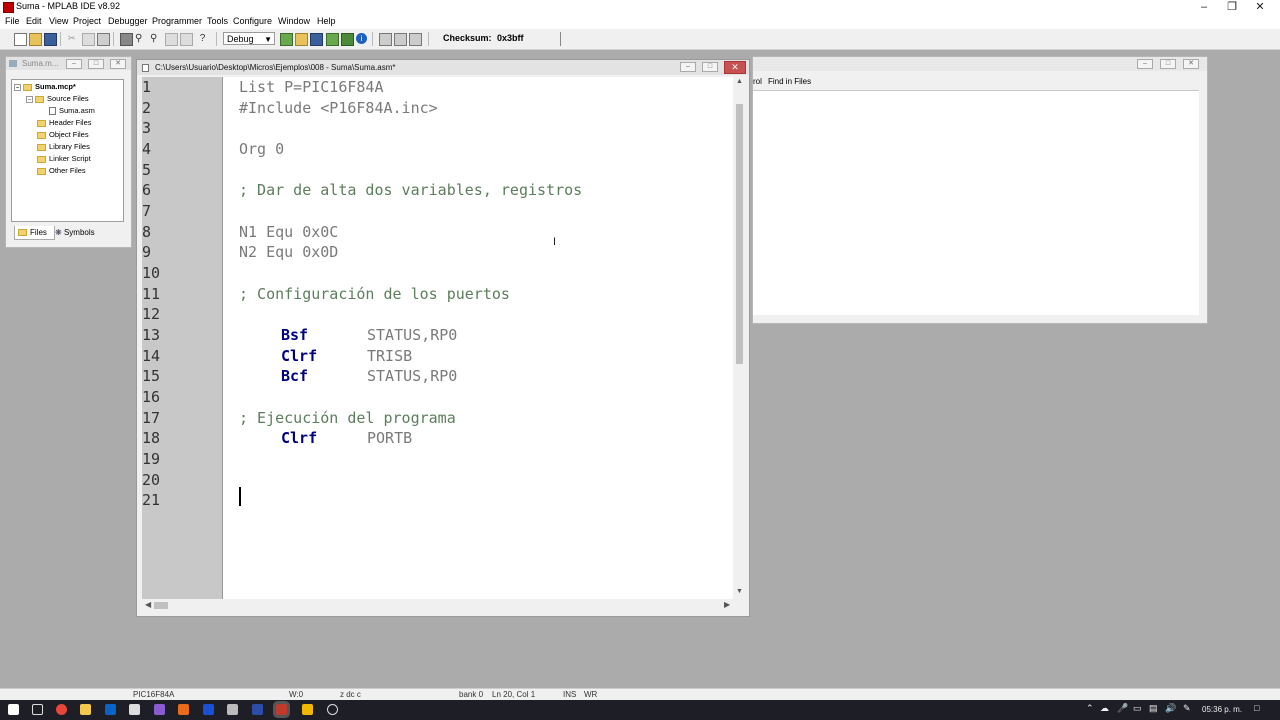  Describe the element at coordinates (1232, 7) in the screenshot. I see `restore-icon: ❐` at that location.